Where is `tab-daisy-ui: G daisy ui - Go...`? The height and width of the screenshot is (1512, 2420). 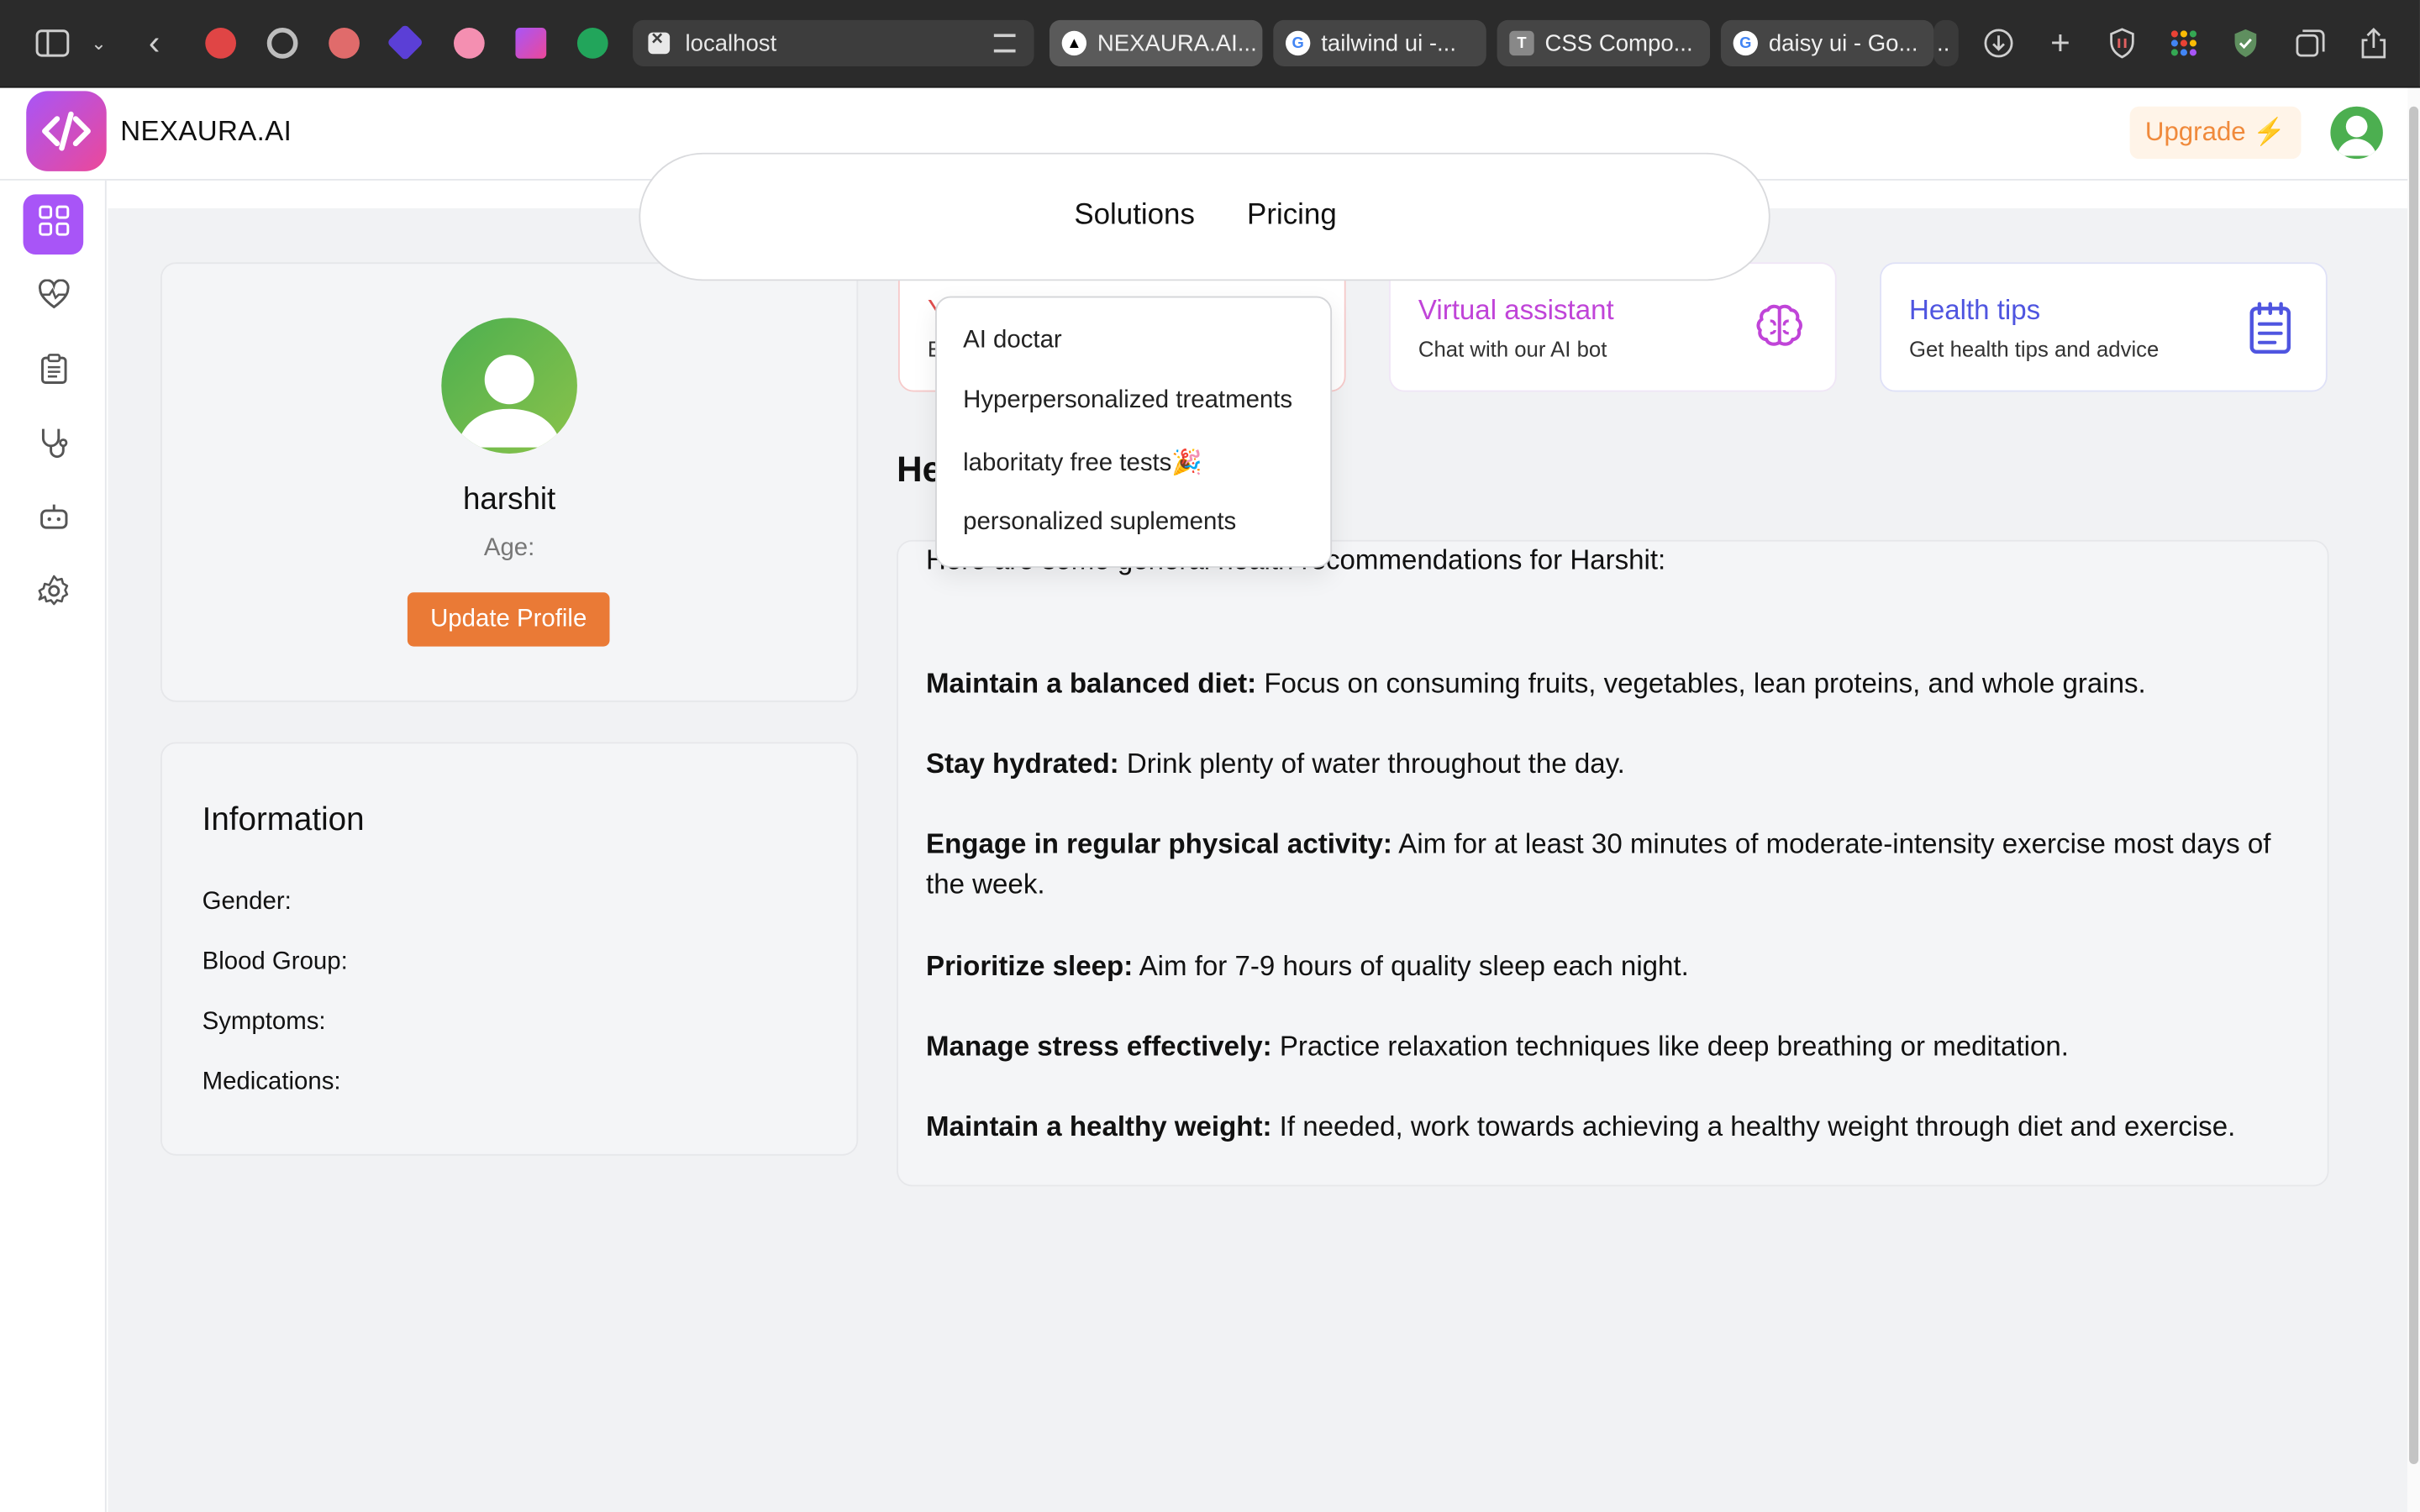 tab-daisy-ui: G daisy ui - Go... is located at coordinates (1827, 42).